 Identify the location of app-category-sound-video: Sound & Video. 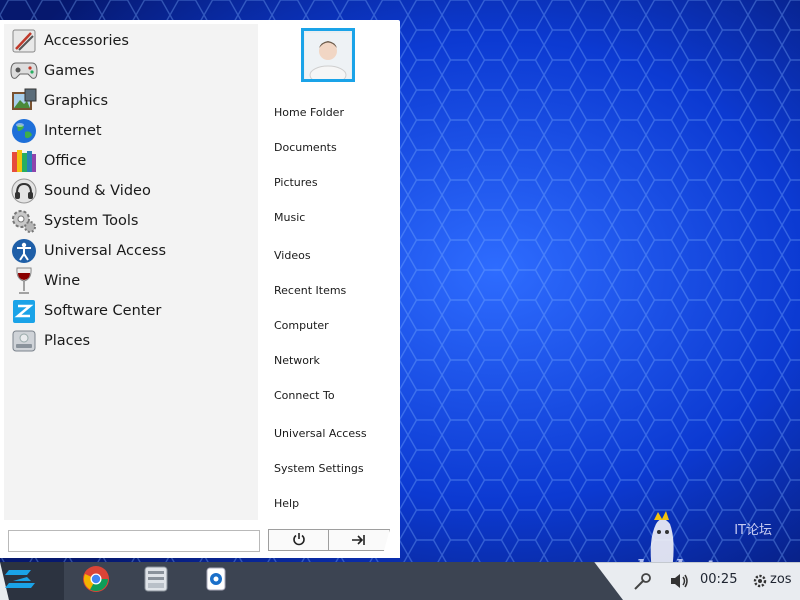
(131, 191).